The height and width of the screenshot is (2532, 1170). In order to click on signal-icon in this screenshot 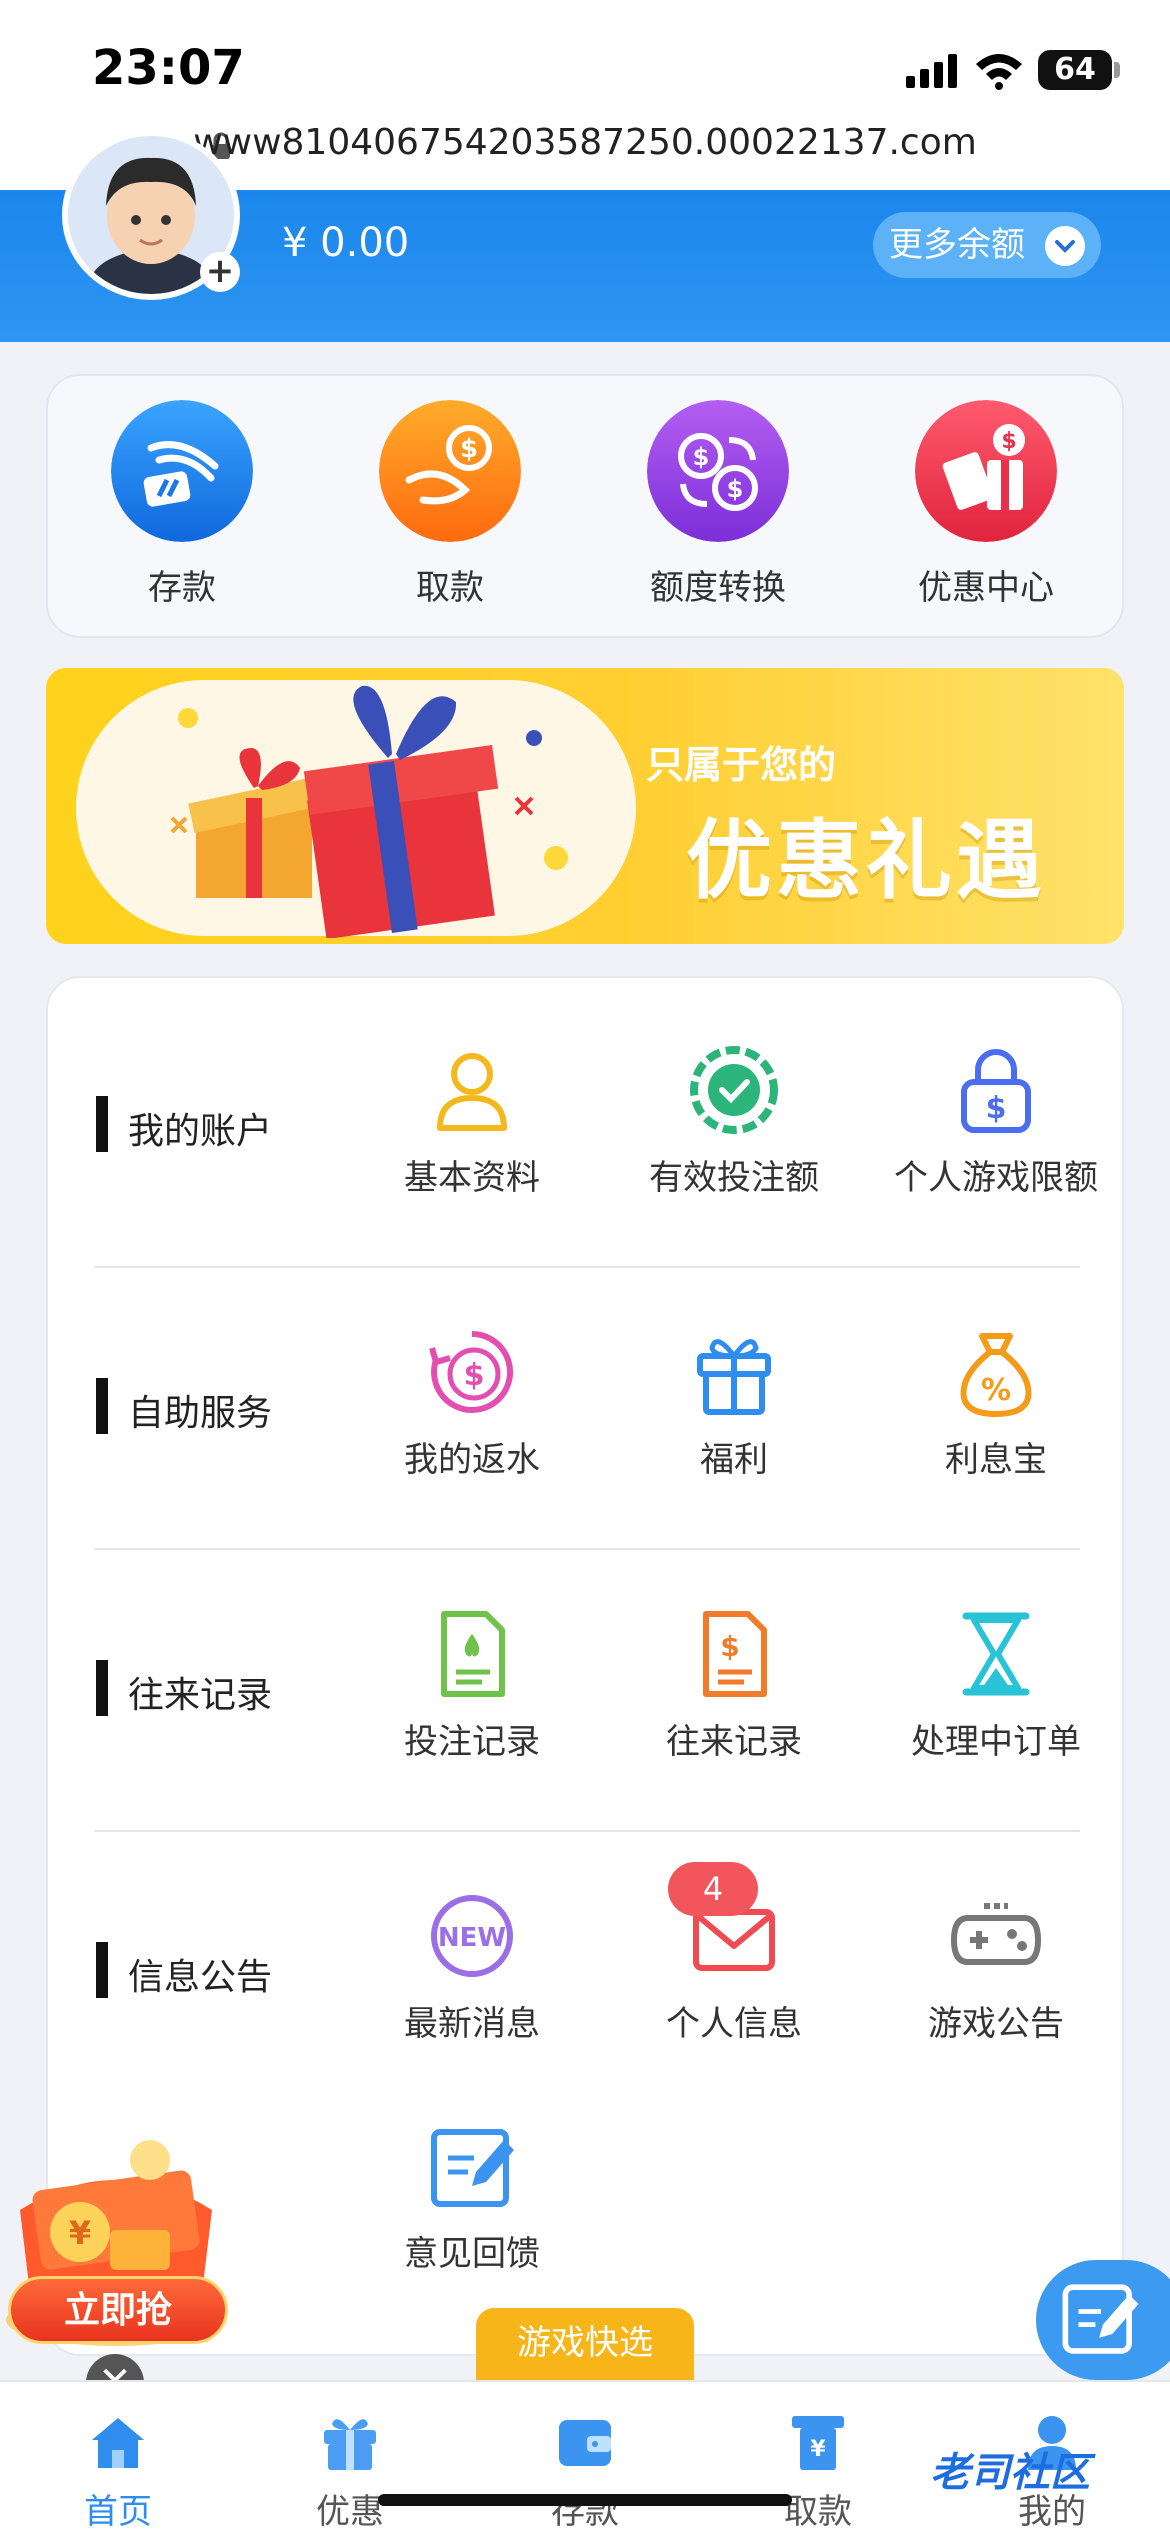, I will do `click(931, 71)`.